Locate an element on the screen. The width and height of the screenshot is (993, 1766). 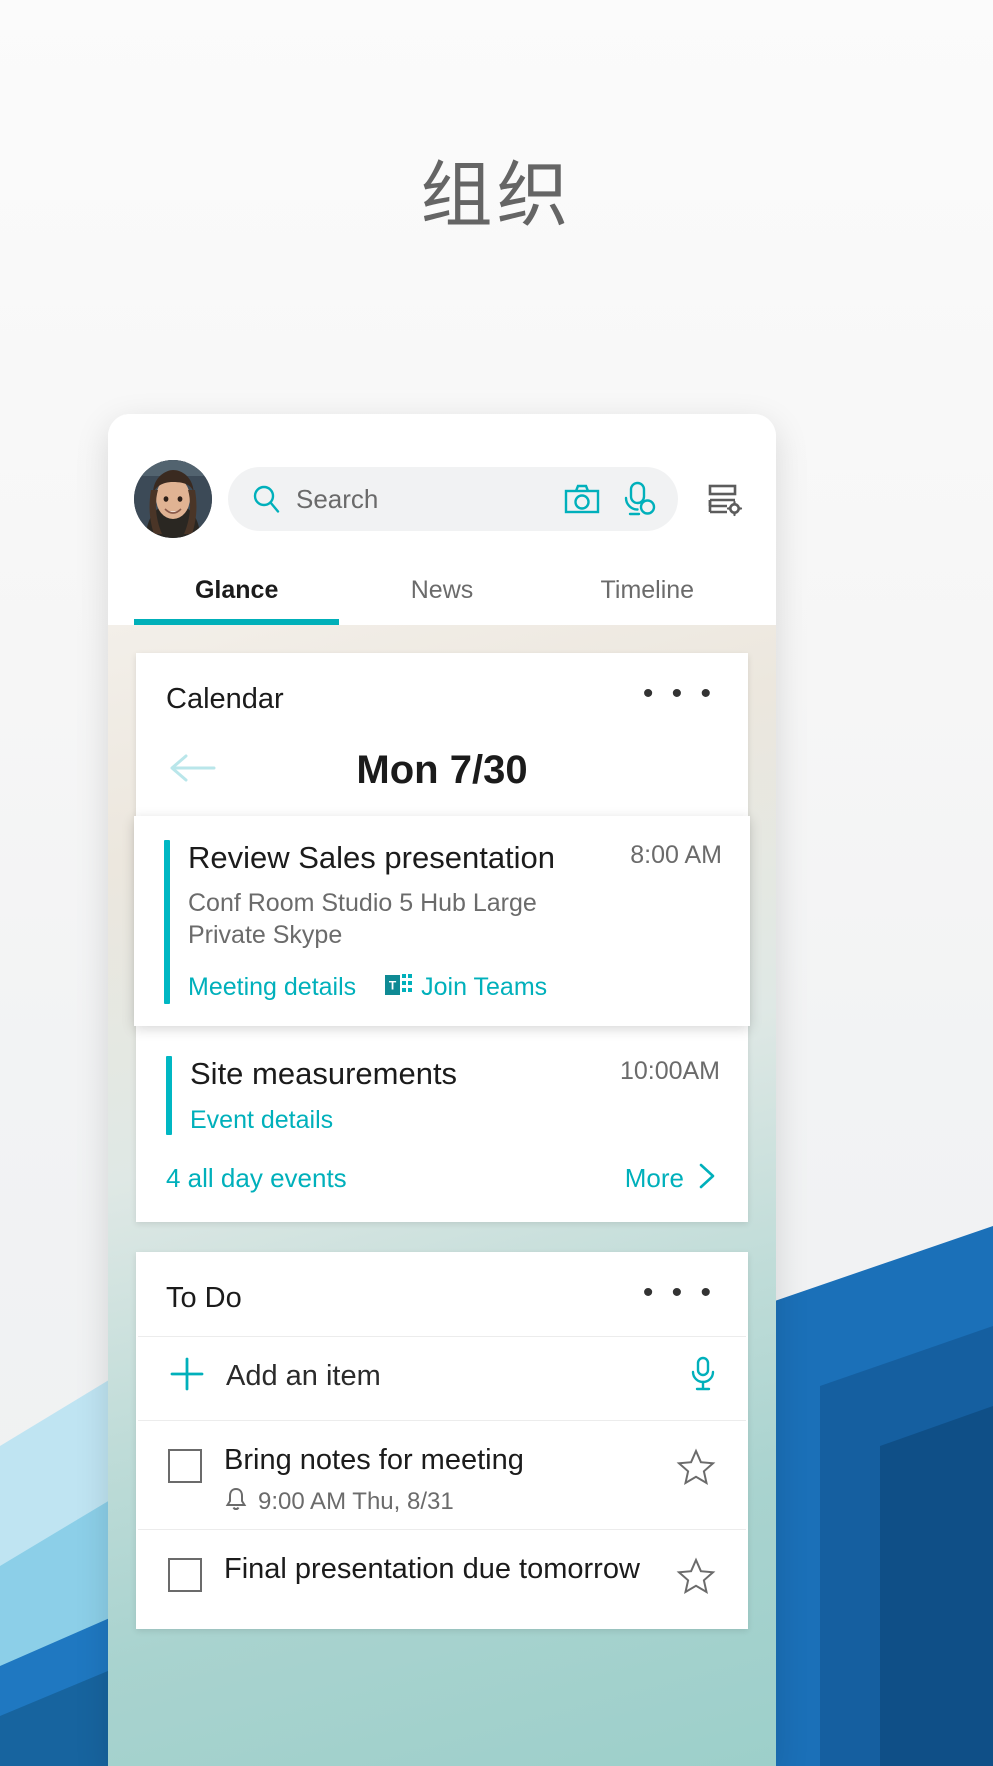
app-header: Search Glance News Timeline is located at coordinates (442, 519).